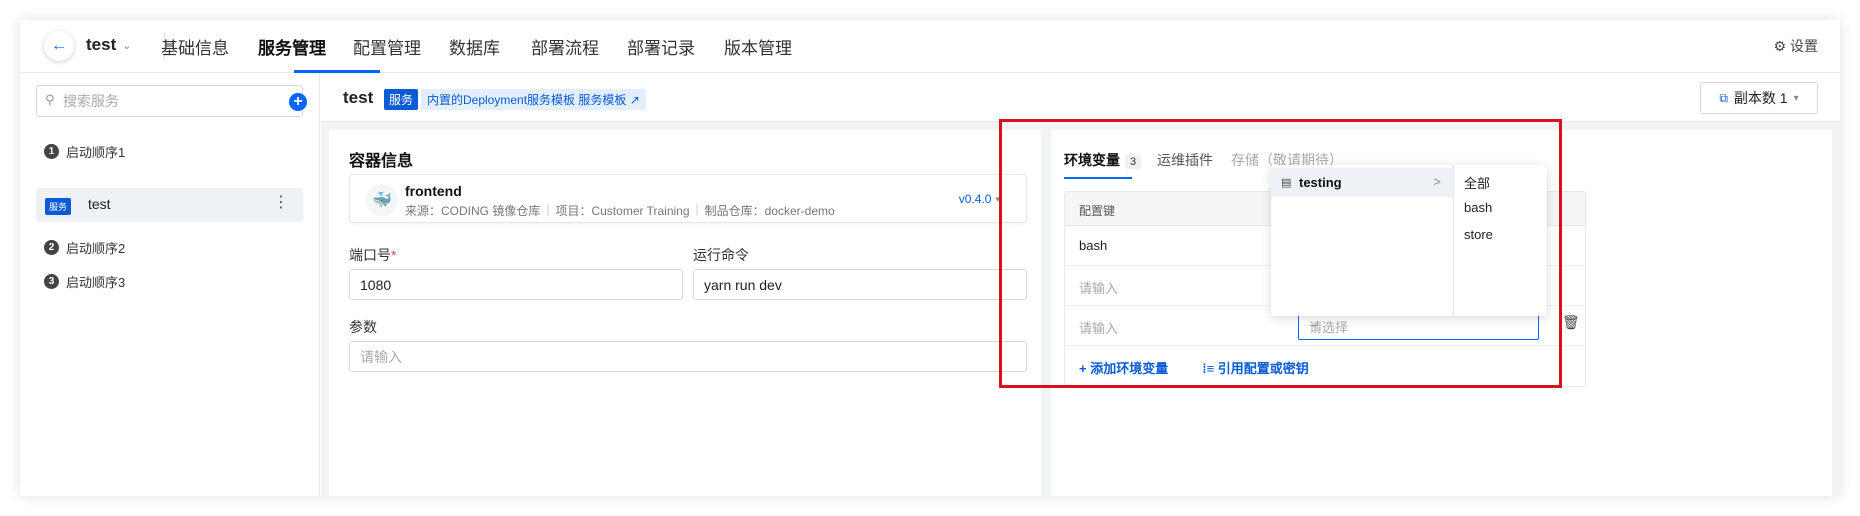 The width and height of the screenshot is (1860, 516). I want to click on replica-icon: ⧉, so click(1723, 97).